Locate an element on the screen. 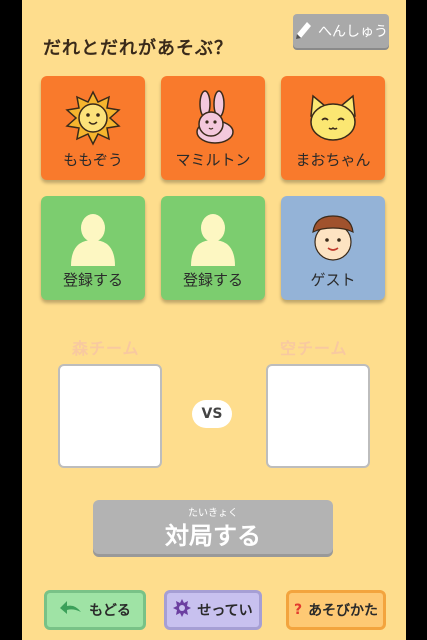  edit-button: へんしゅう is located at coordinates (341, 31).